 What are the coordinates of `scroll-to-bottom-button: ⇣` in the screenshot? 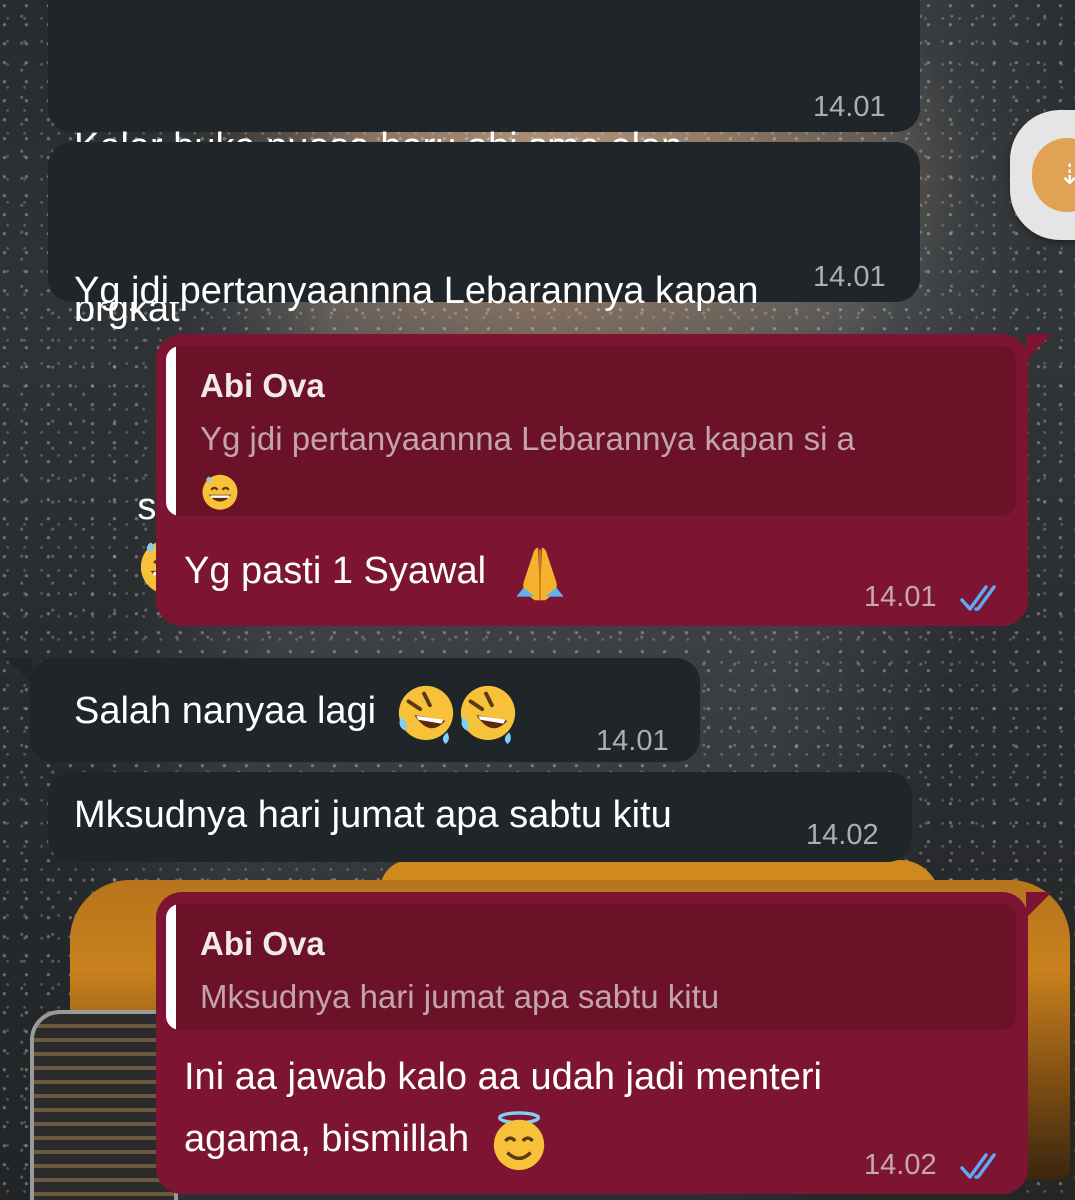 It's located at (1042, 175).